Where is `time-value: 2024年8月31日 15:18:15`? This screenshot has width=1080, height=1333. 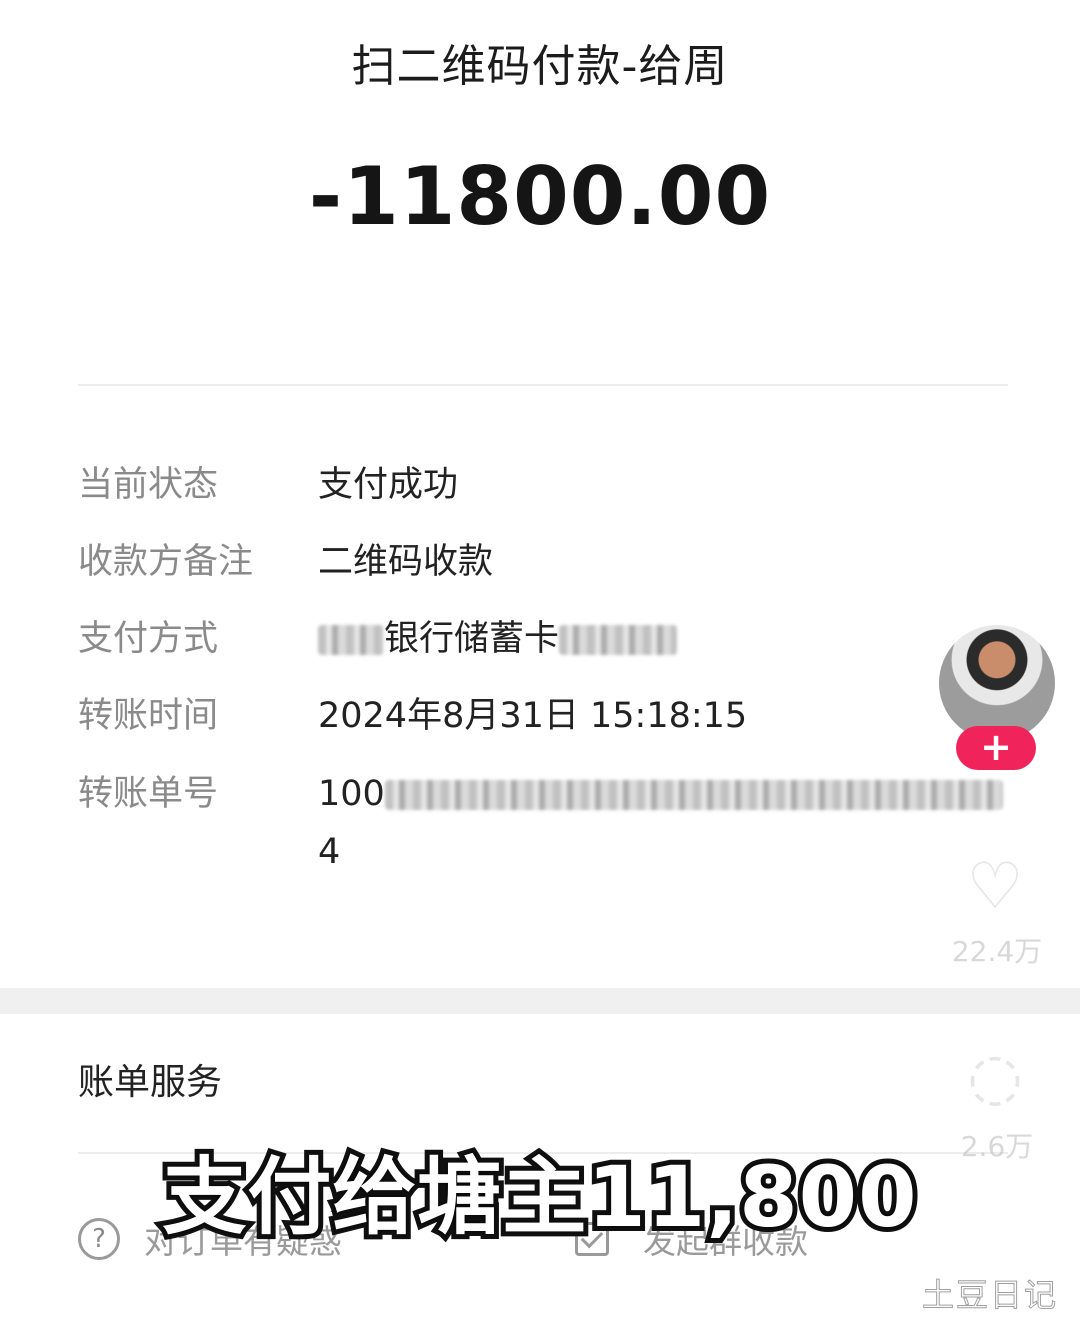
time-value: 2024年8月31日 15:18:15 is located at coordinates (533, 716).